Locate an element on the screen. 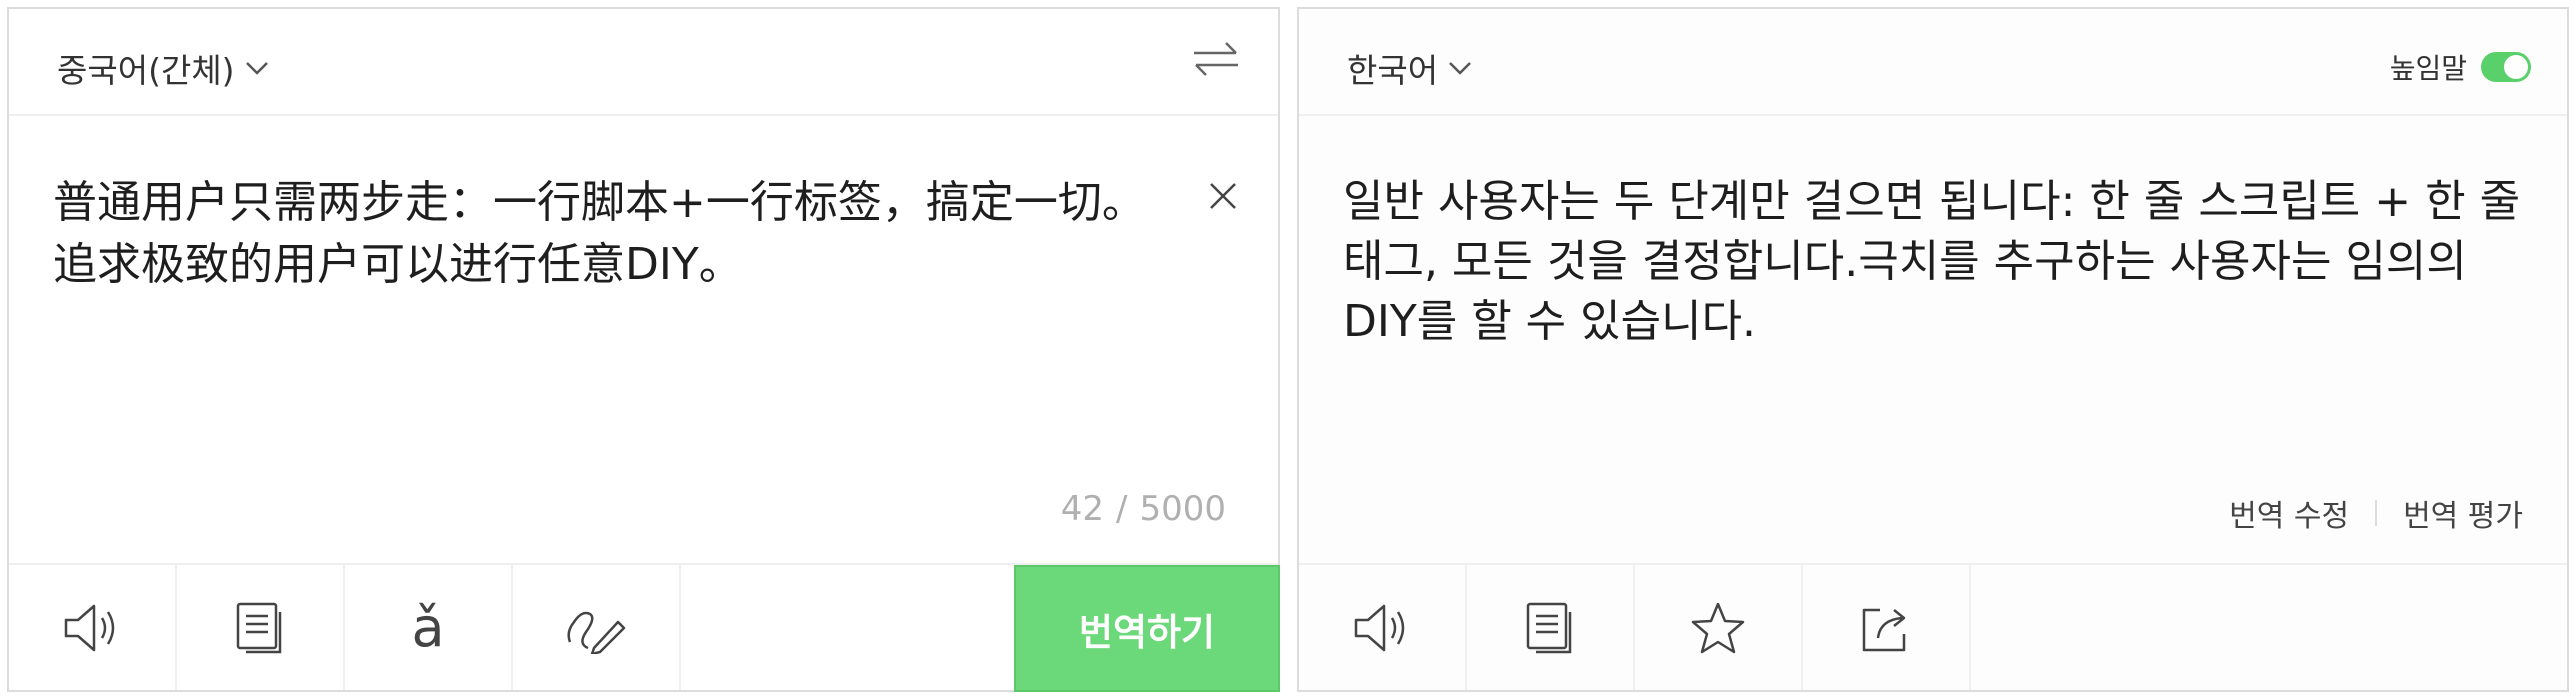 This screenshot has width=2576, height=700. target-toolbar is located at coordinates (1933, 626).